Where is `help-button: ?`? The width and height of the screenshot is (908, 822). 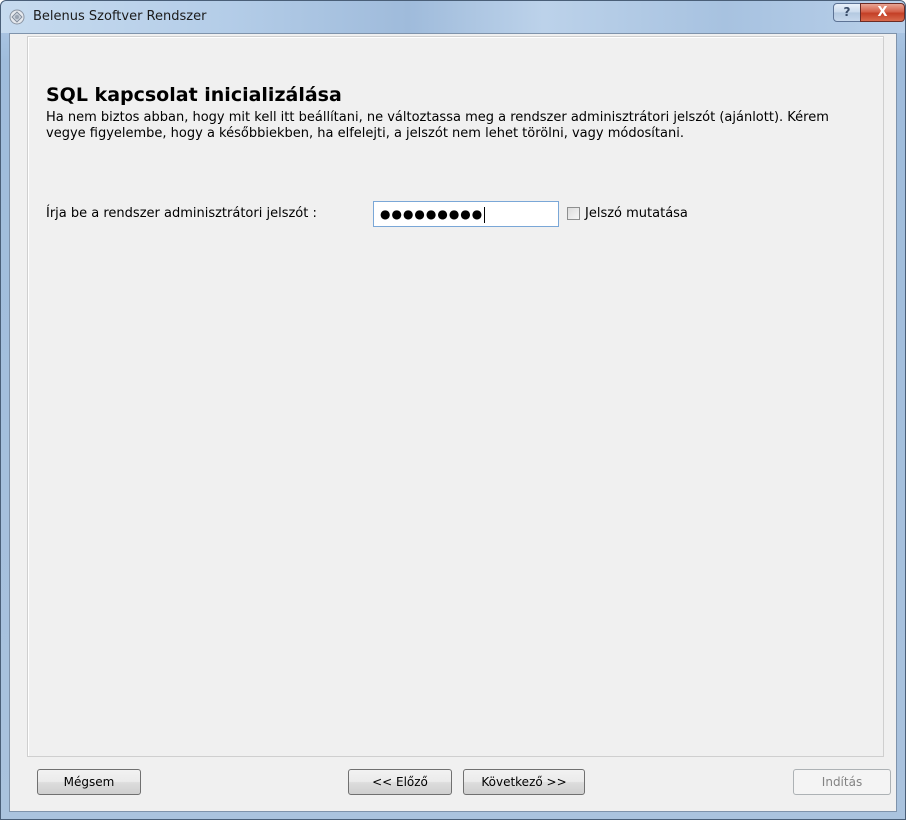
help-button: ? is located at coordinates (847, 12).